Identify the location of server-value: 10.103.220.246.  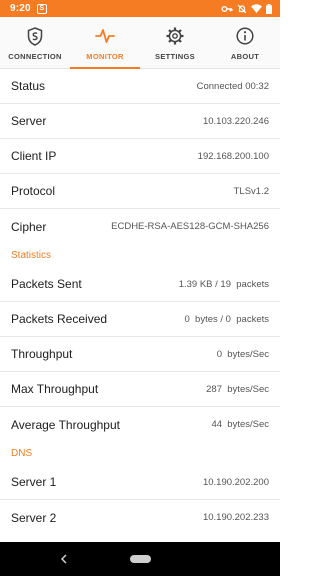
(235, 121).